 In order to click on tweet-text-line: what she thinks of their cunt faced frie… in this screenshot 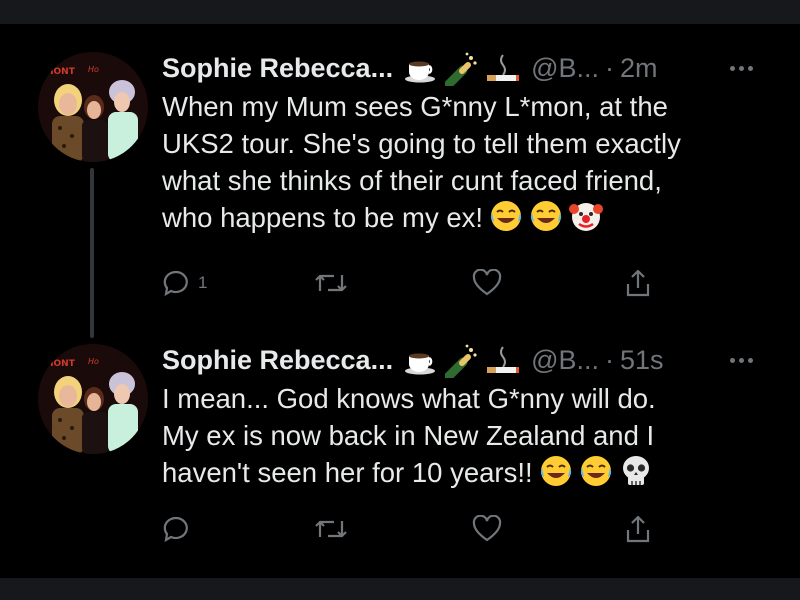, I will do `click(412, 180)`.